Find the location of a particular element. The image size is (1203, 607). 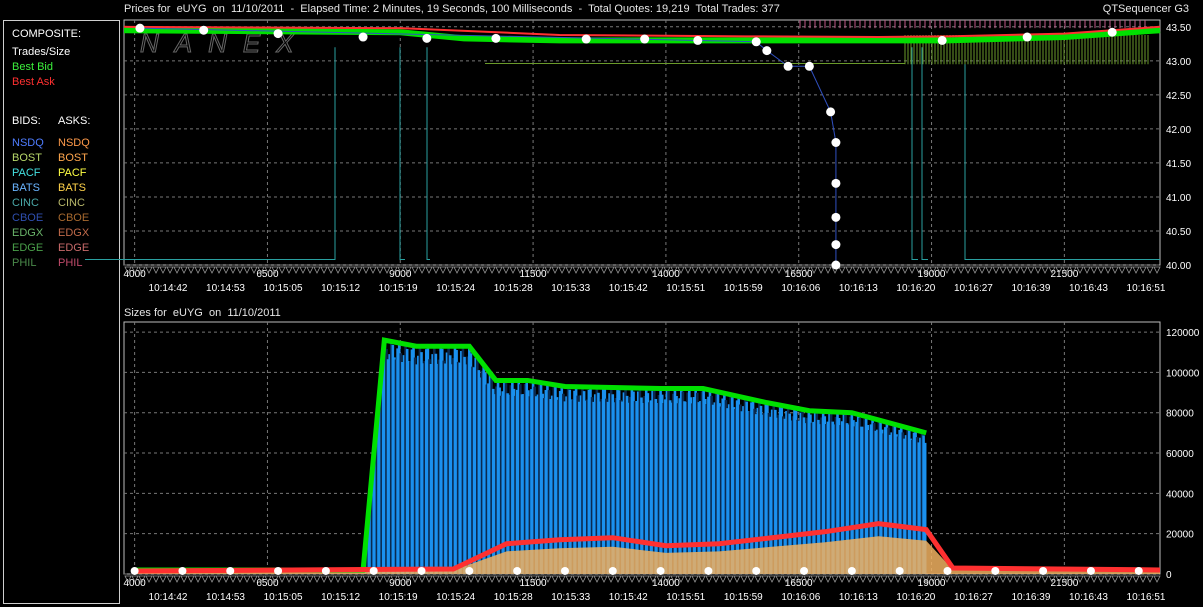

time-tick-label: 10:15:28 is located at coordinates (513, 288).